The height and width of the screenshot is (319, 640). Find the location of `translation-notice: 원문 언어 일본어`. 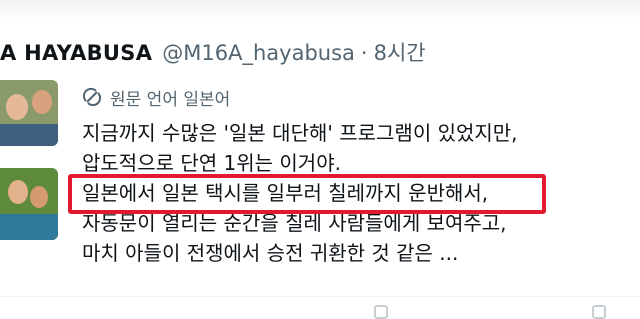

translation-notice: 원문 언어 일본어 is located at coordinates (156, 97).